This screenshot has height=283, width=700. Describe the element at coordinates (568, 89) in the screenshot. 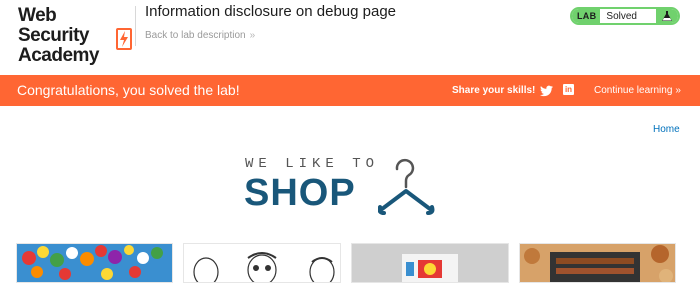

I see `linkedin-icon: in` at that location.